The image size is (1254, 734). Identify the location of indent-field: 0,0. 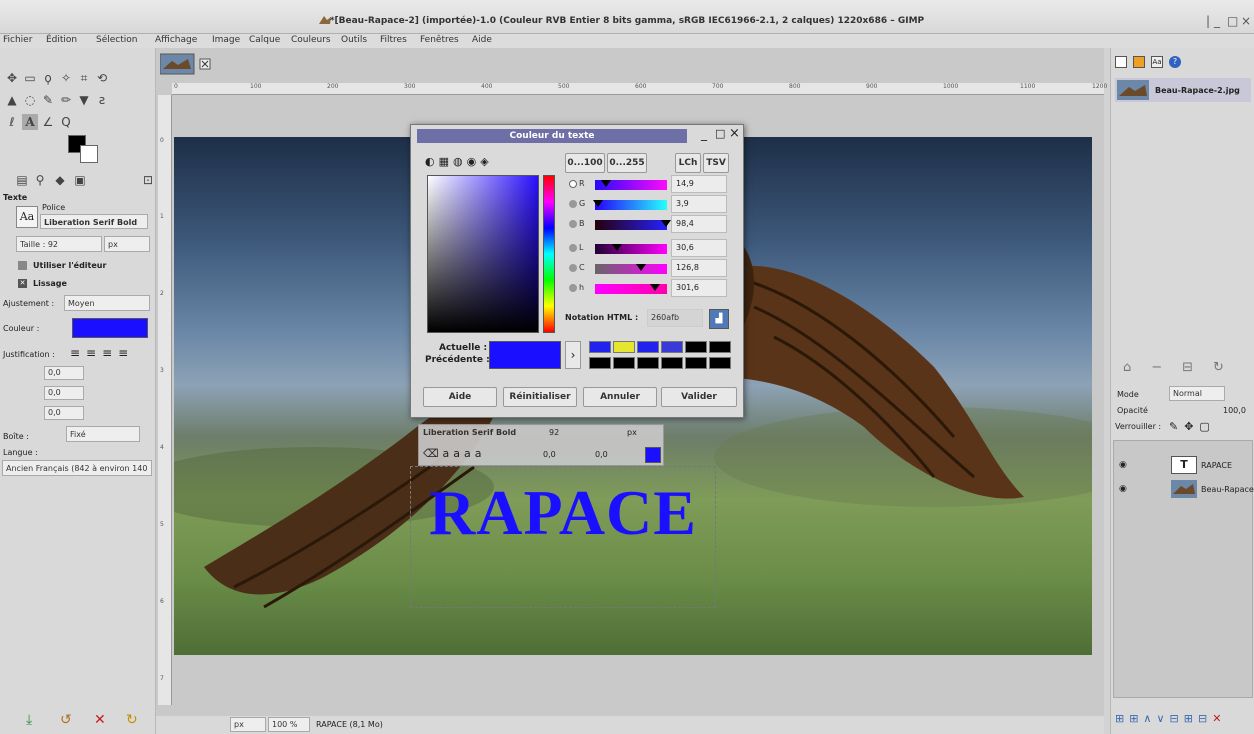
(64, 373).